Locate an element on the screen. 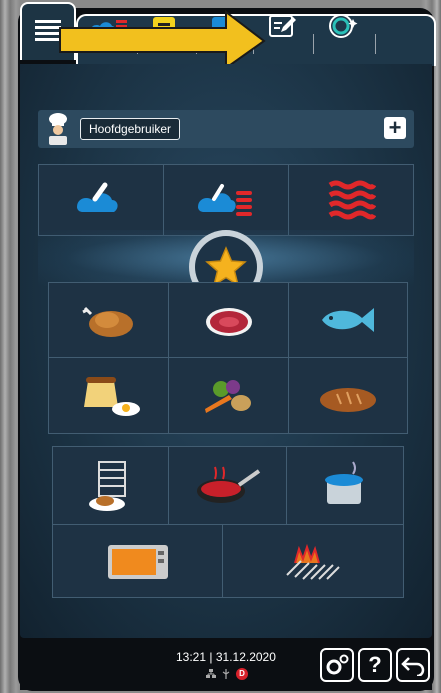 This screenshot has height=693, width=441. combi-icon is located at coordinates (225, 200).